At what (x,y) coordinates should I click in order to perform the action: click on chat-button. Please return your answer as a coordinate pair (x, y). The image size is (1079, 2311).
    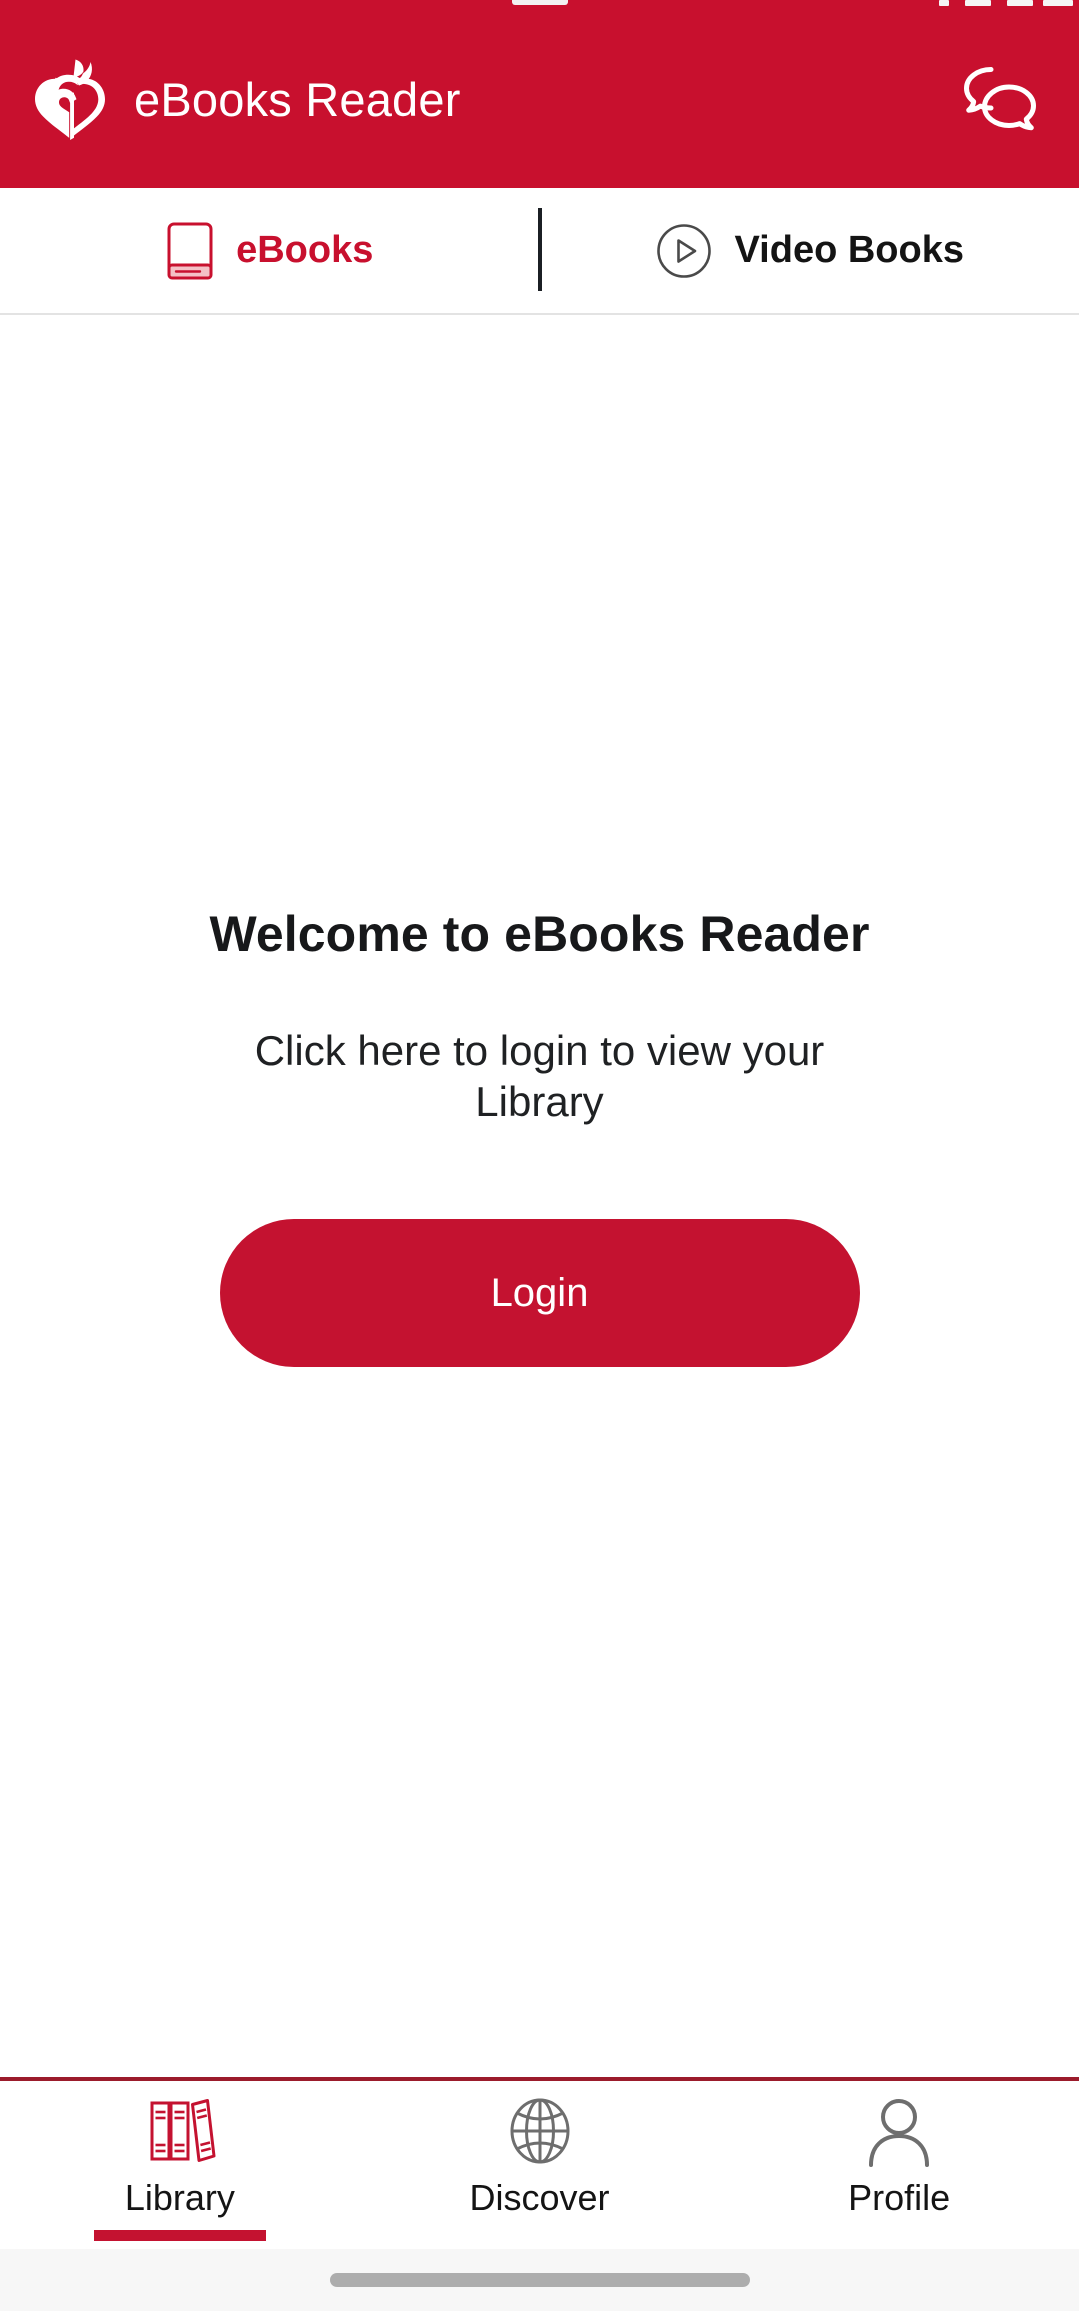
    Looking at the image, I should click on (999, 99).